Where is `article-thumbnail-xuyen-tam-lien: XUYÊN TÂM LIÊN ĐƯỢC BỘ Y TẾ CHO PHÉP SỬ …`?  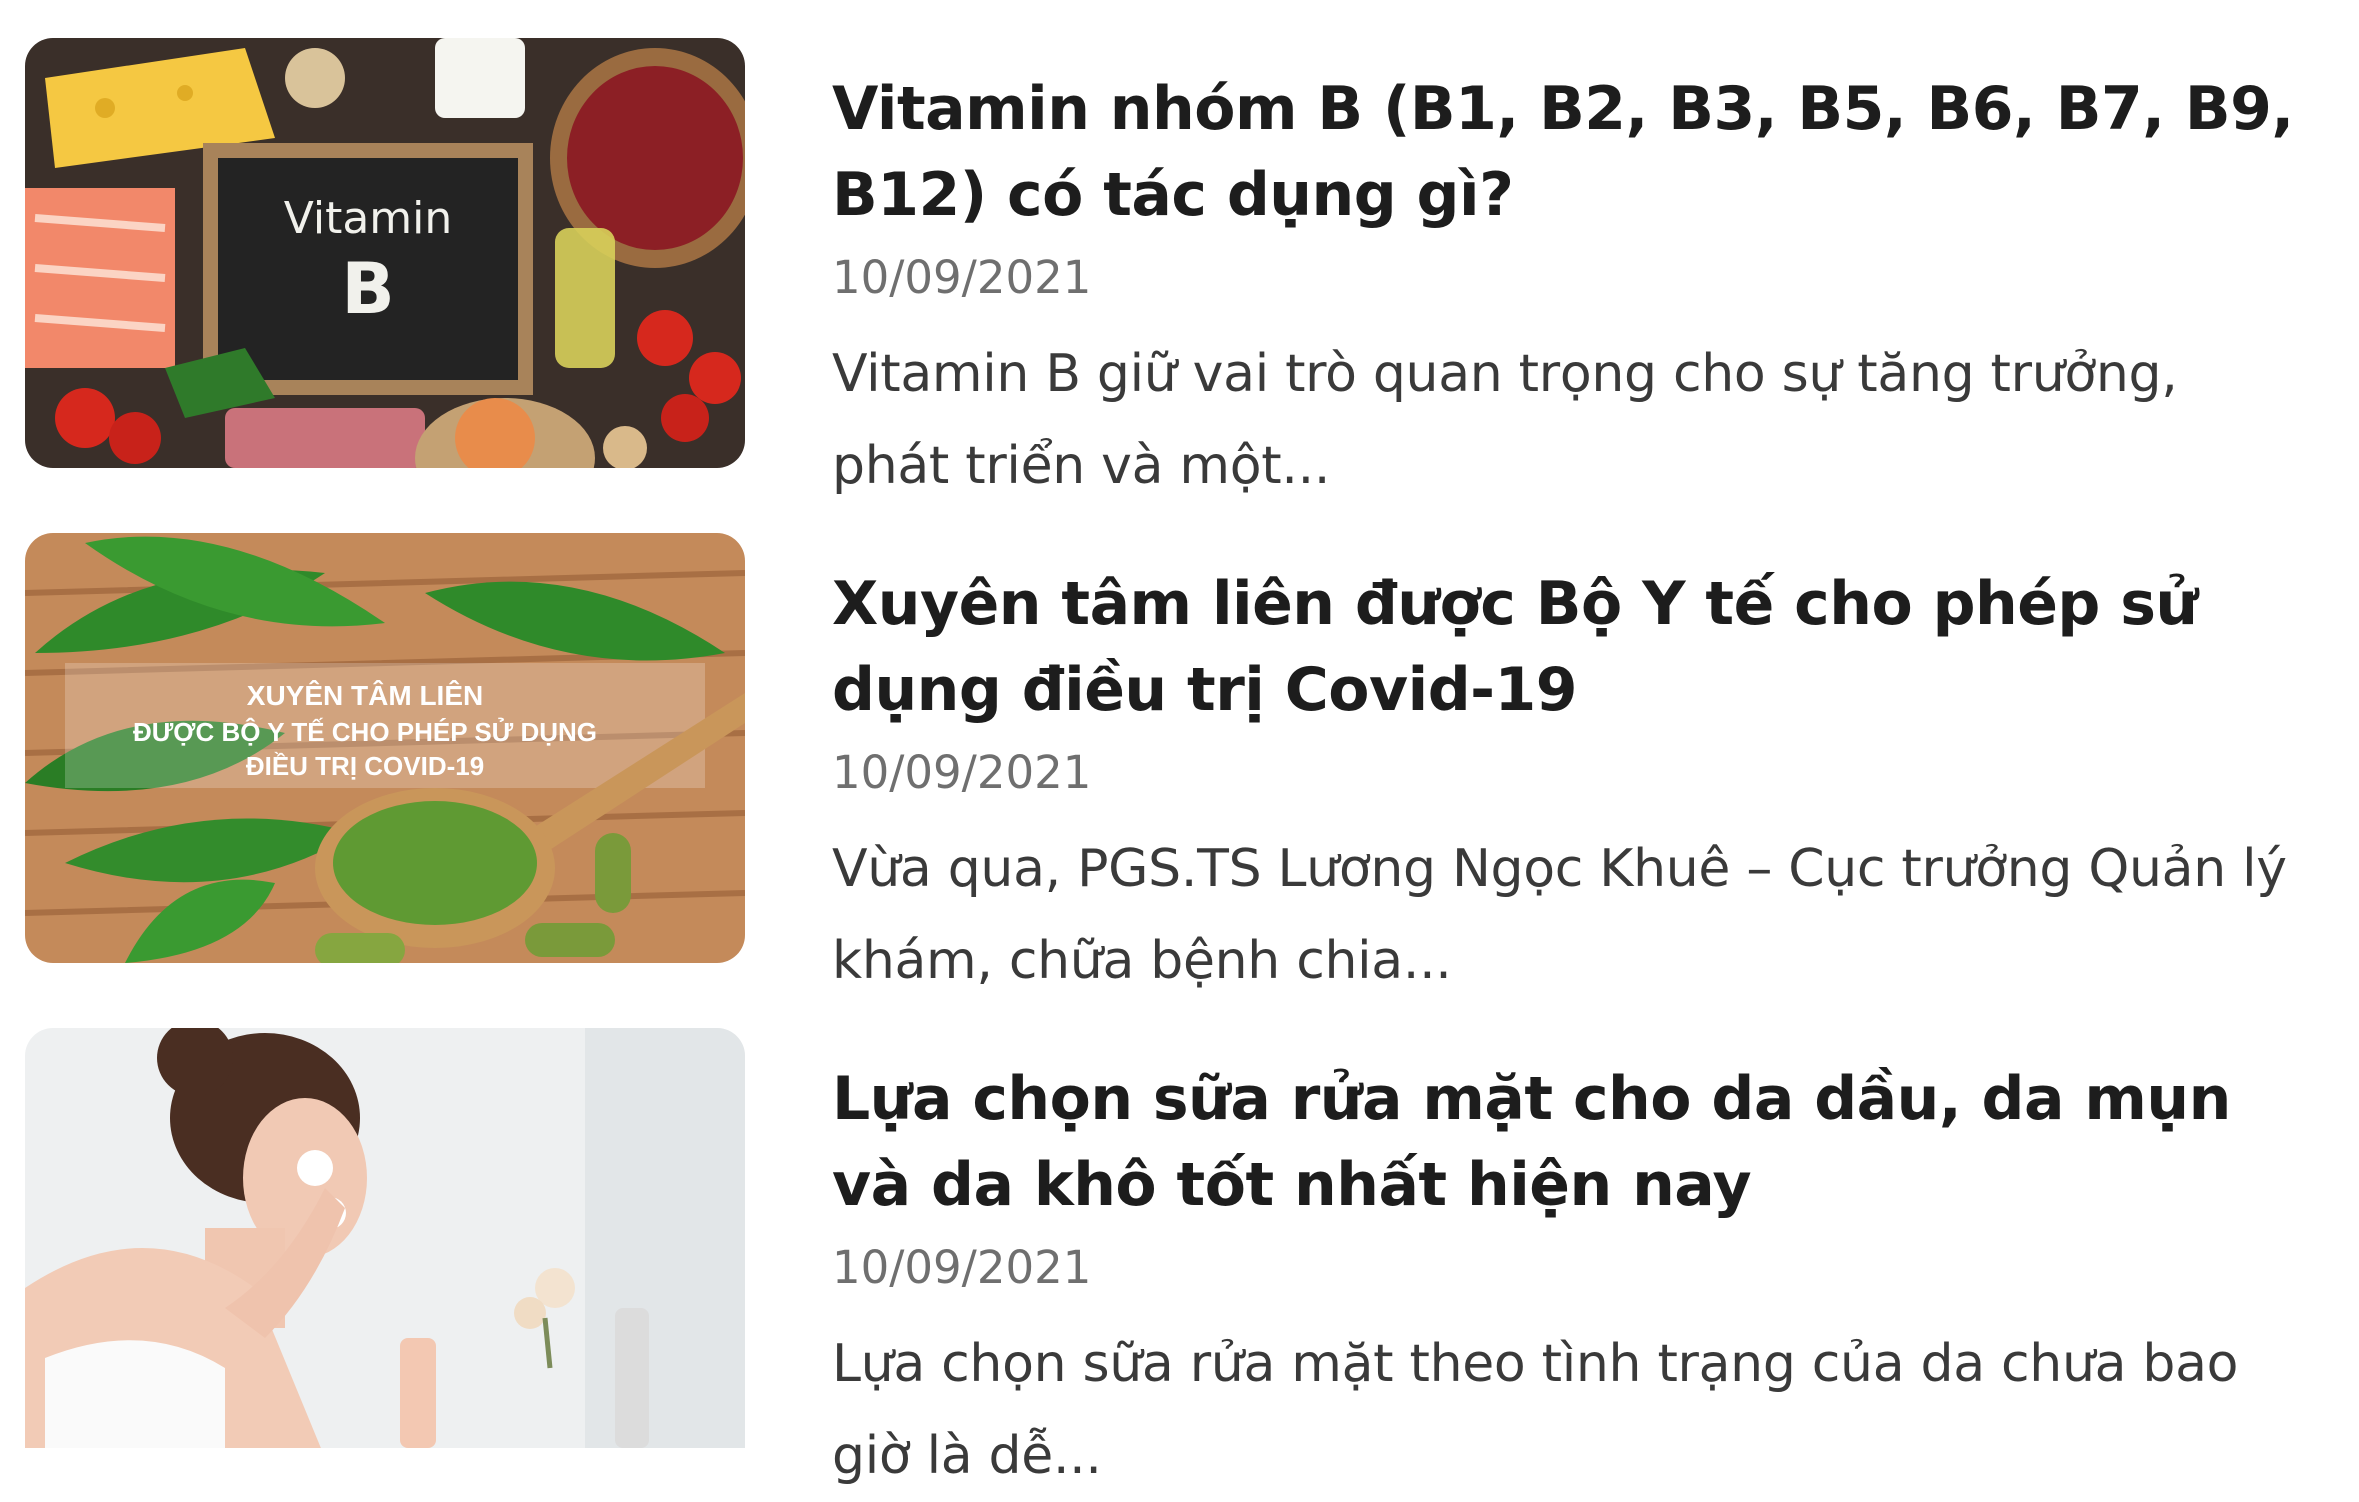
article-thumbnail-xuyen-tam-lien: XUYÊN TÂM LIÊN ĐƯỢC BỘ Y TẾ CHO PHÉP SỬ … is located at coordinates (385, 748).